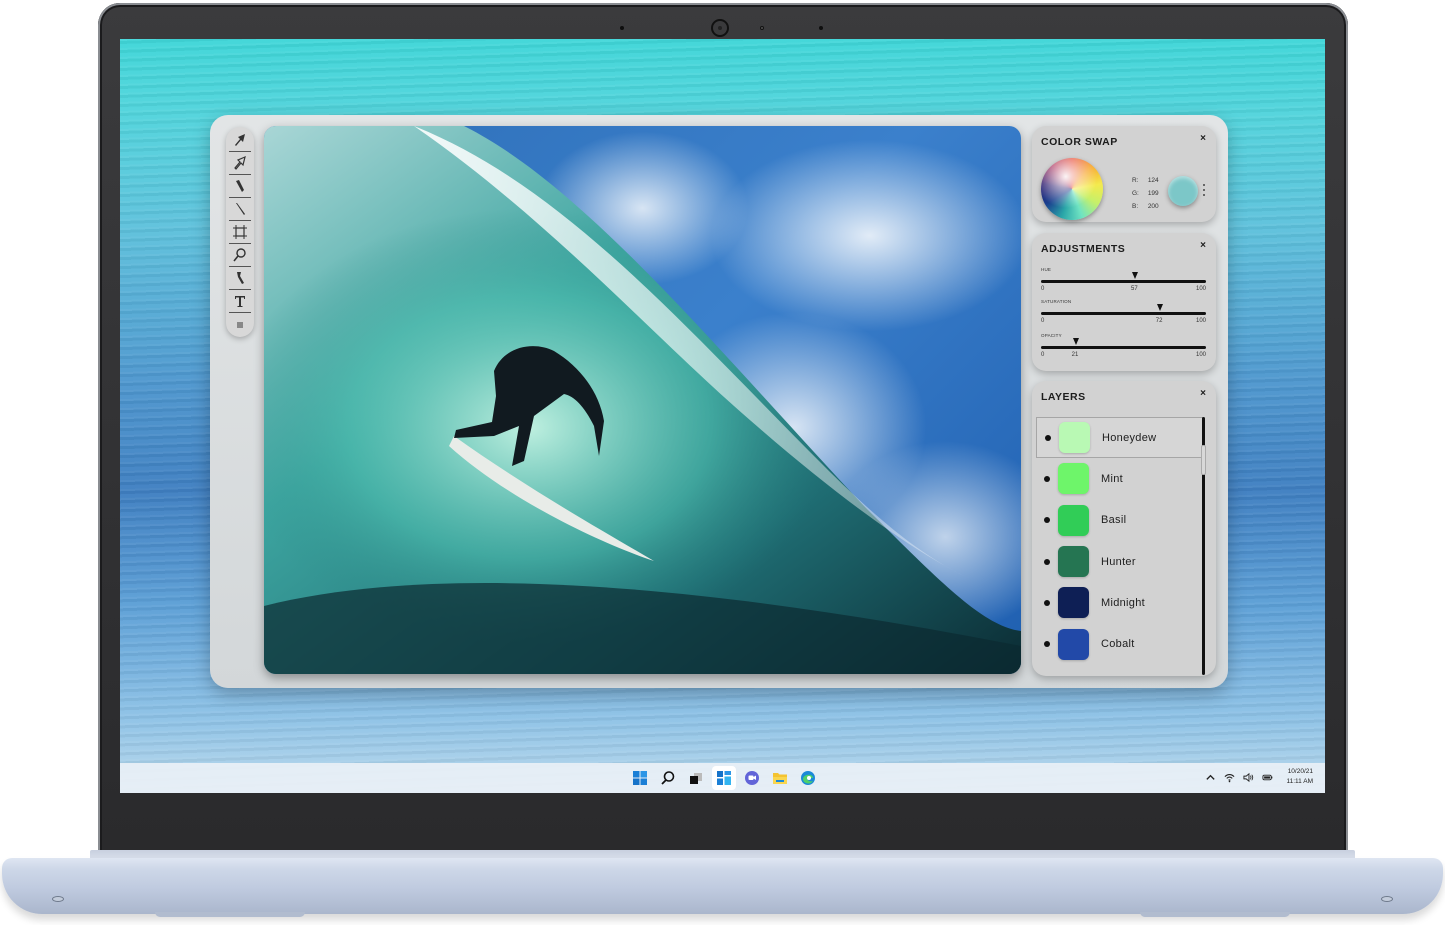 Image resolution: width=1445 pixels, height=925 pixels. I want to click on widgets-button, so click(724, 778).